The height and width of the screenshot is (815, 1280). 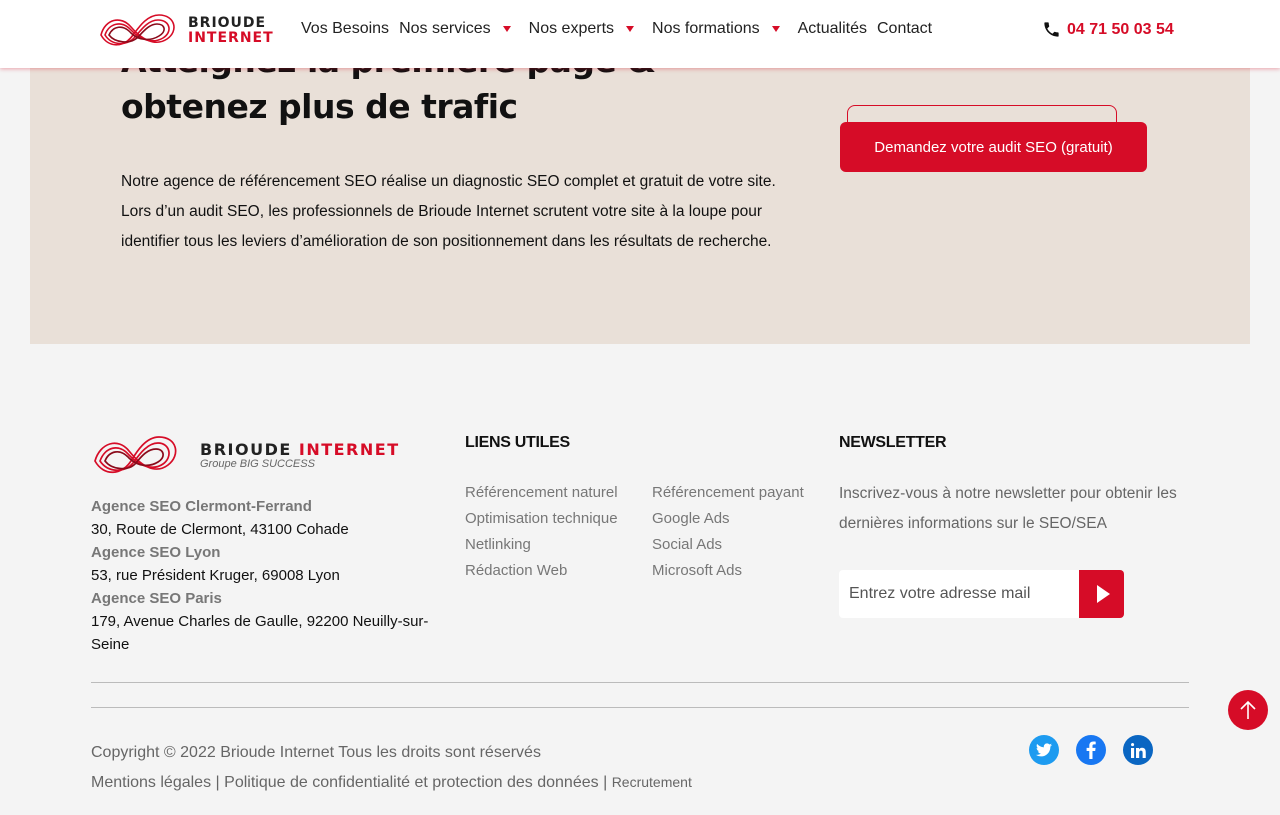 What do you see at coordinates (345, 29) in the screenshot?
I see `nav-item-vos-besoins: Vos Besoins` at bounding box center [345, 29].